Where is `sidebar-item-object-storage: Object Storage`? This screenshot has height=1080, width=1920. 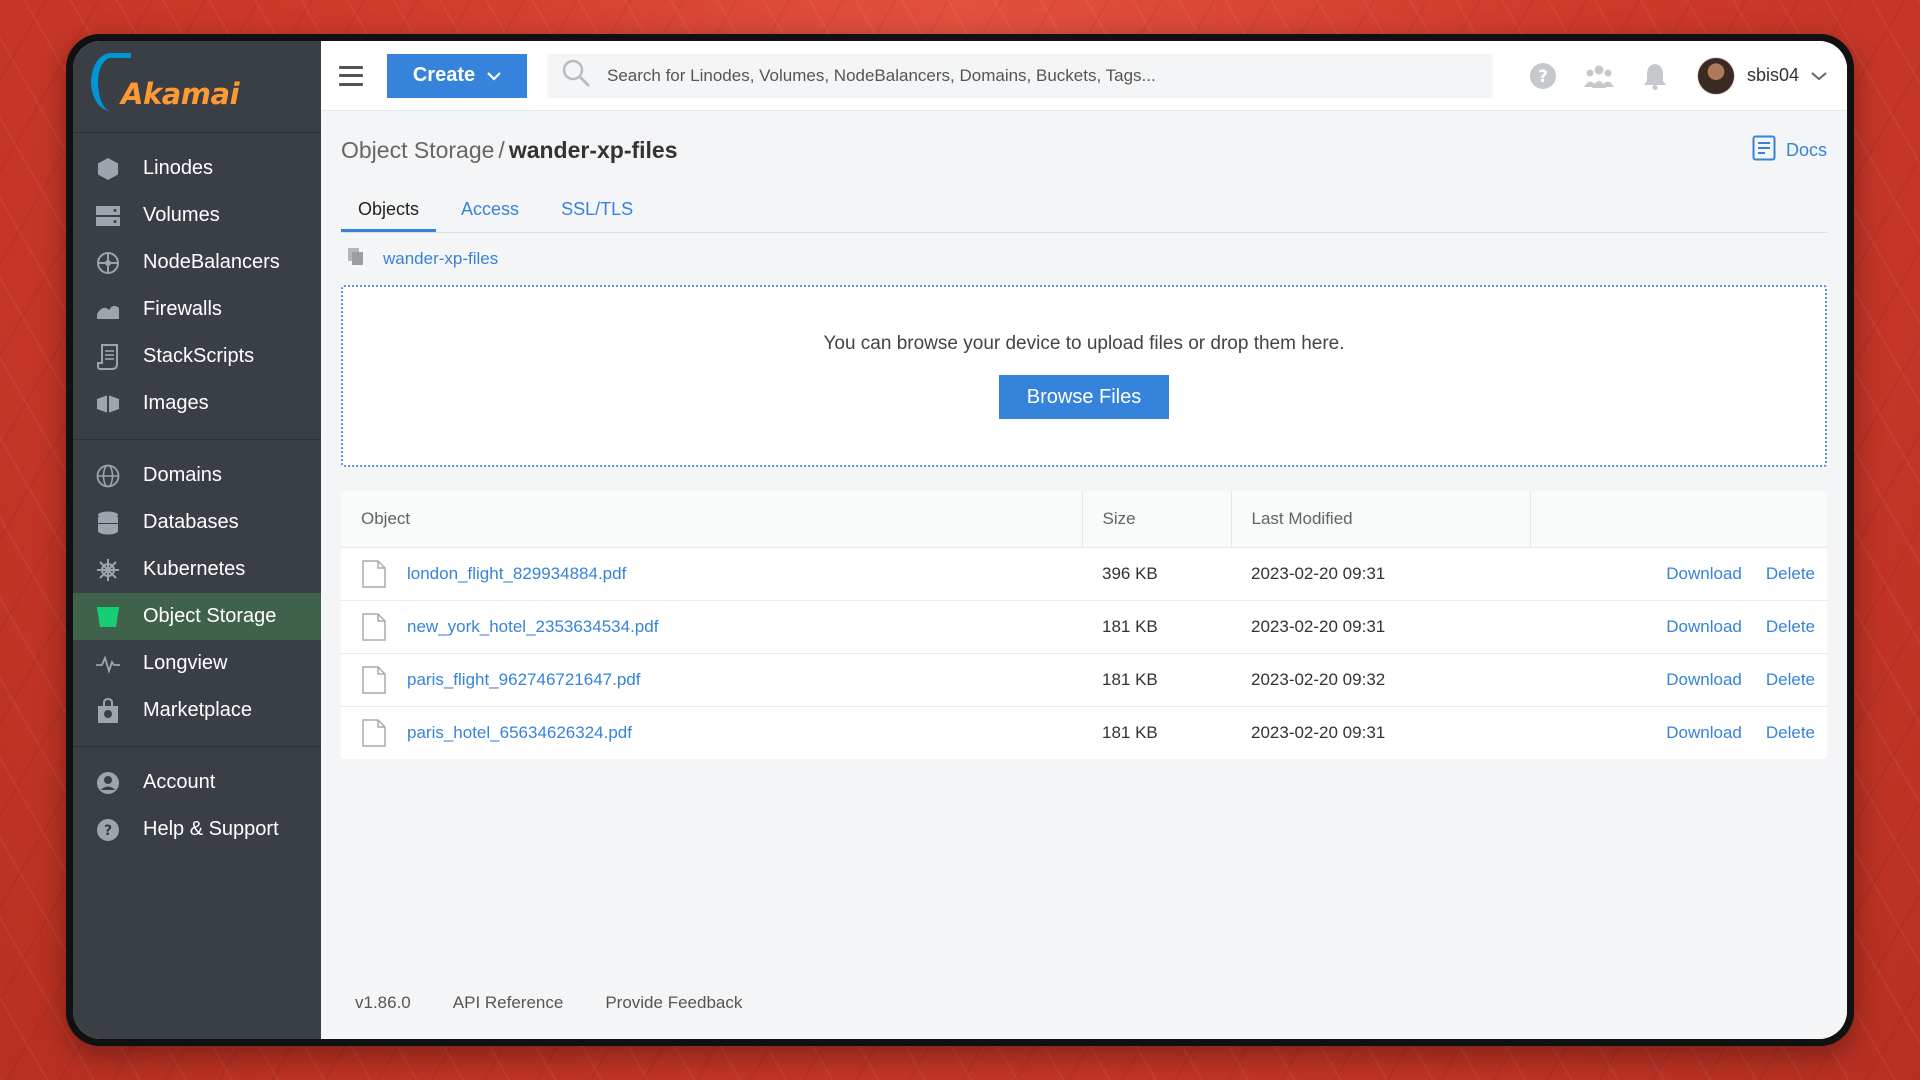 sidebar-item-object-storage: Object Storage is located at coordinates (197, 616).